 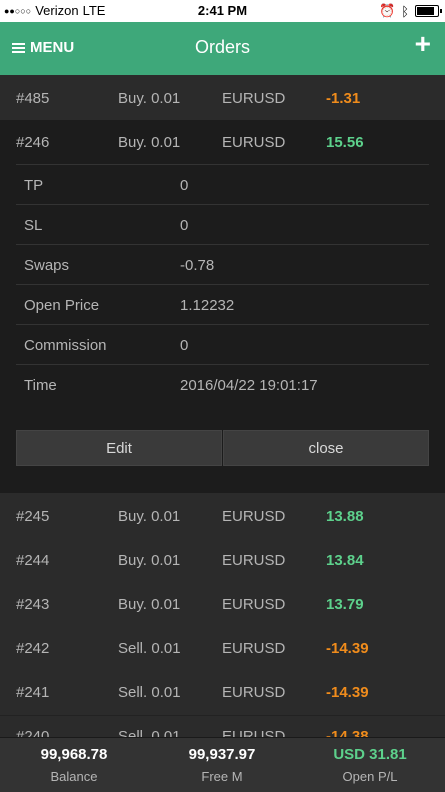 I want to click on alarm-icon: ⏰, so click(x=387, y=10).